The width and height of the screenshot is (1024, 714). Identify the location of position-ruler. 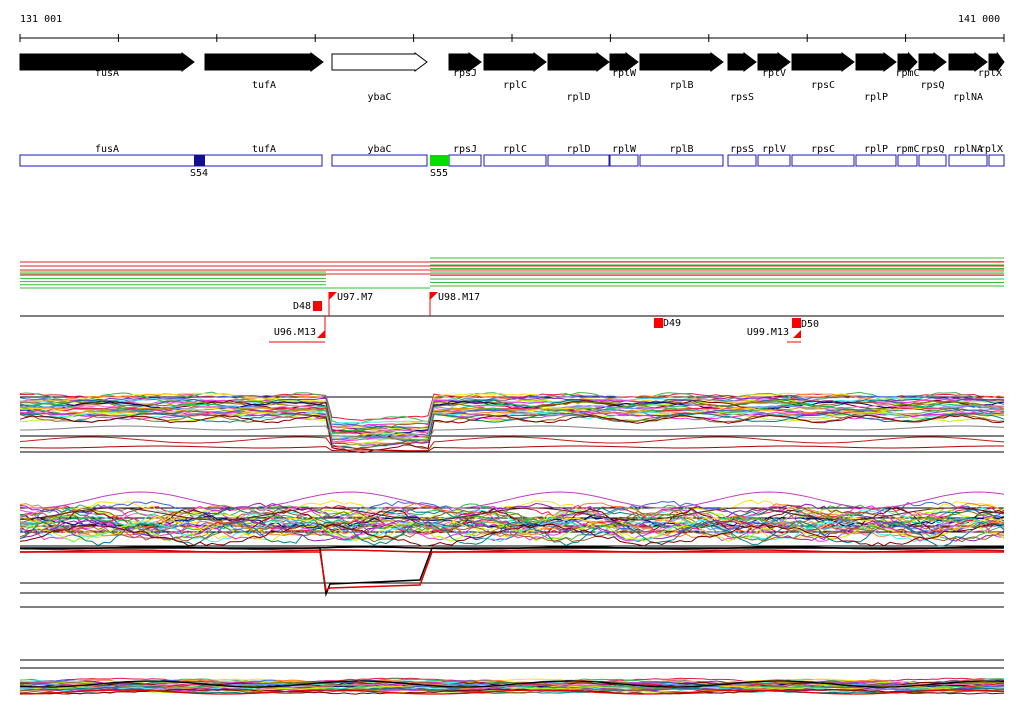
(512, 38).